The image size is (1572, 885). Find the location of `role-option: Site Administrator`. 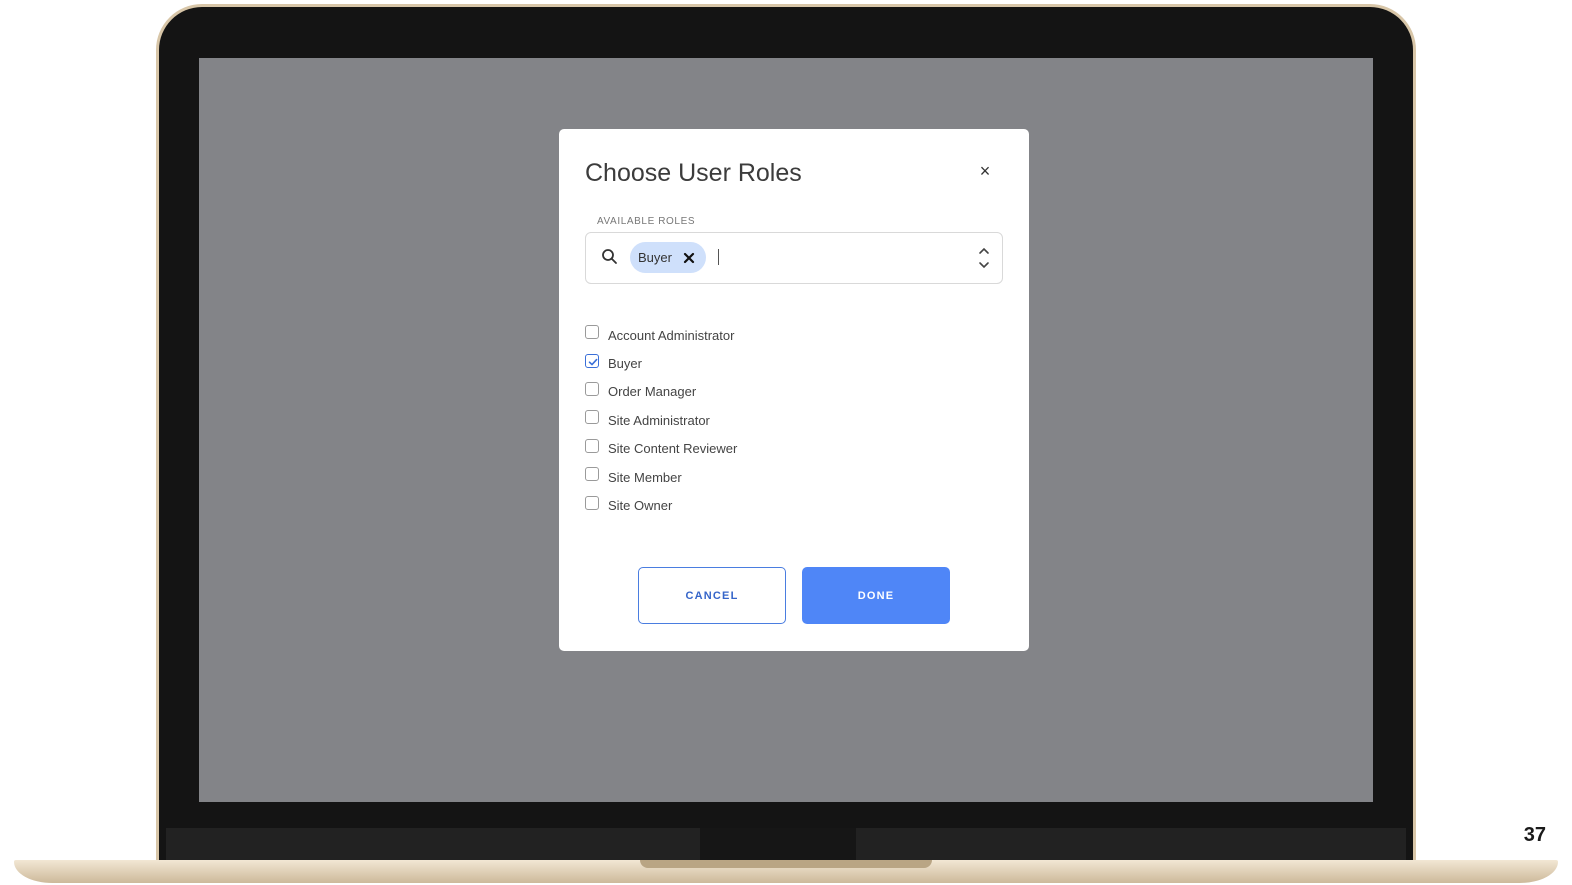

role-option: Site Administrator is located at coordinates (661, 420).